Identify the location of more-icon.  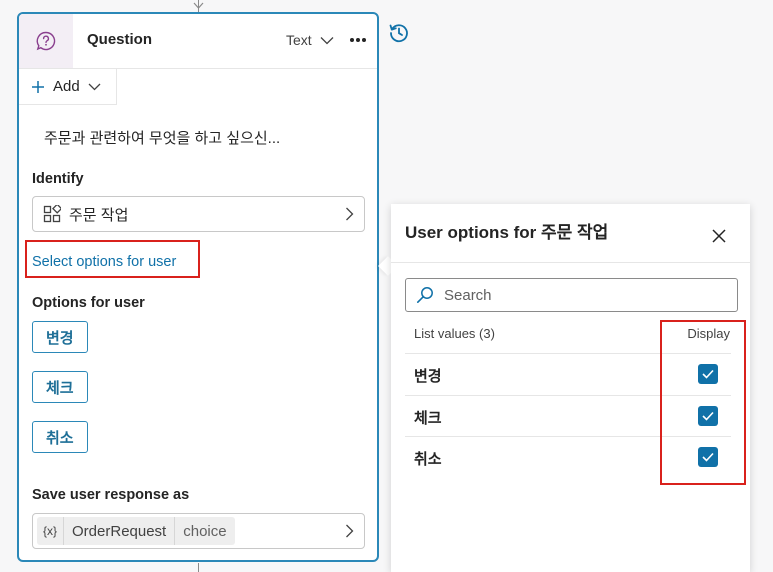
(358, 40).